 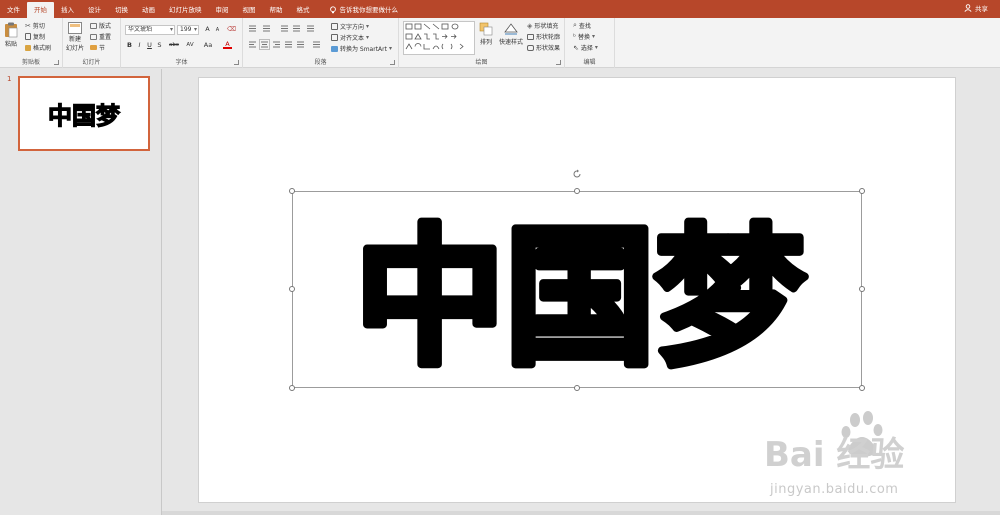 I want to click on slide-number: 1, so click(x=9, y=79).